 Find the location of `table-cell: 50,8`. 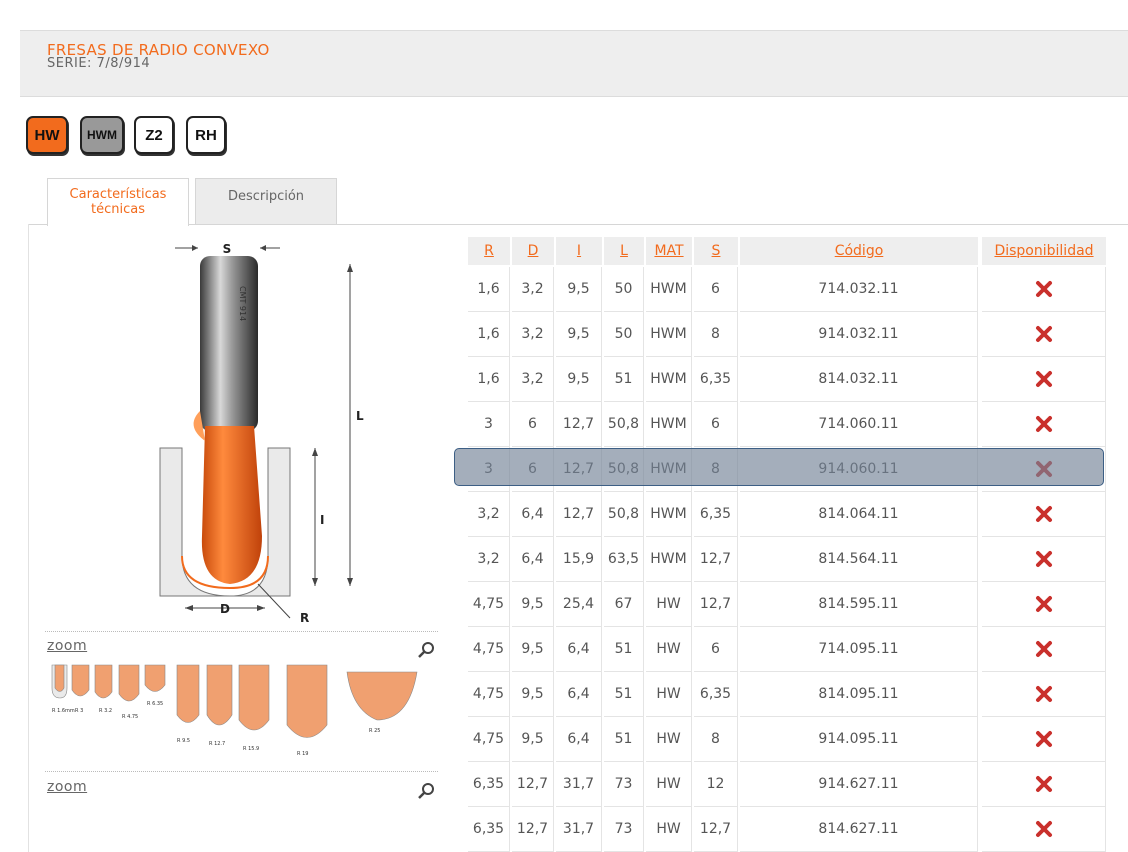

table-cell: 50,8 is located at coordinates (624, 424).